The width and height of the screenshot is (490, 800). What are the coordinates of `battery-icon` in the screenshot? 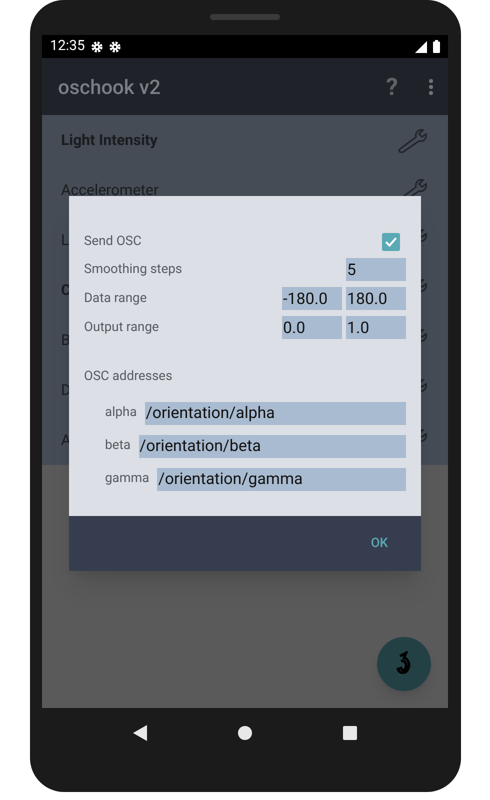 It's located at (436, 46).